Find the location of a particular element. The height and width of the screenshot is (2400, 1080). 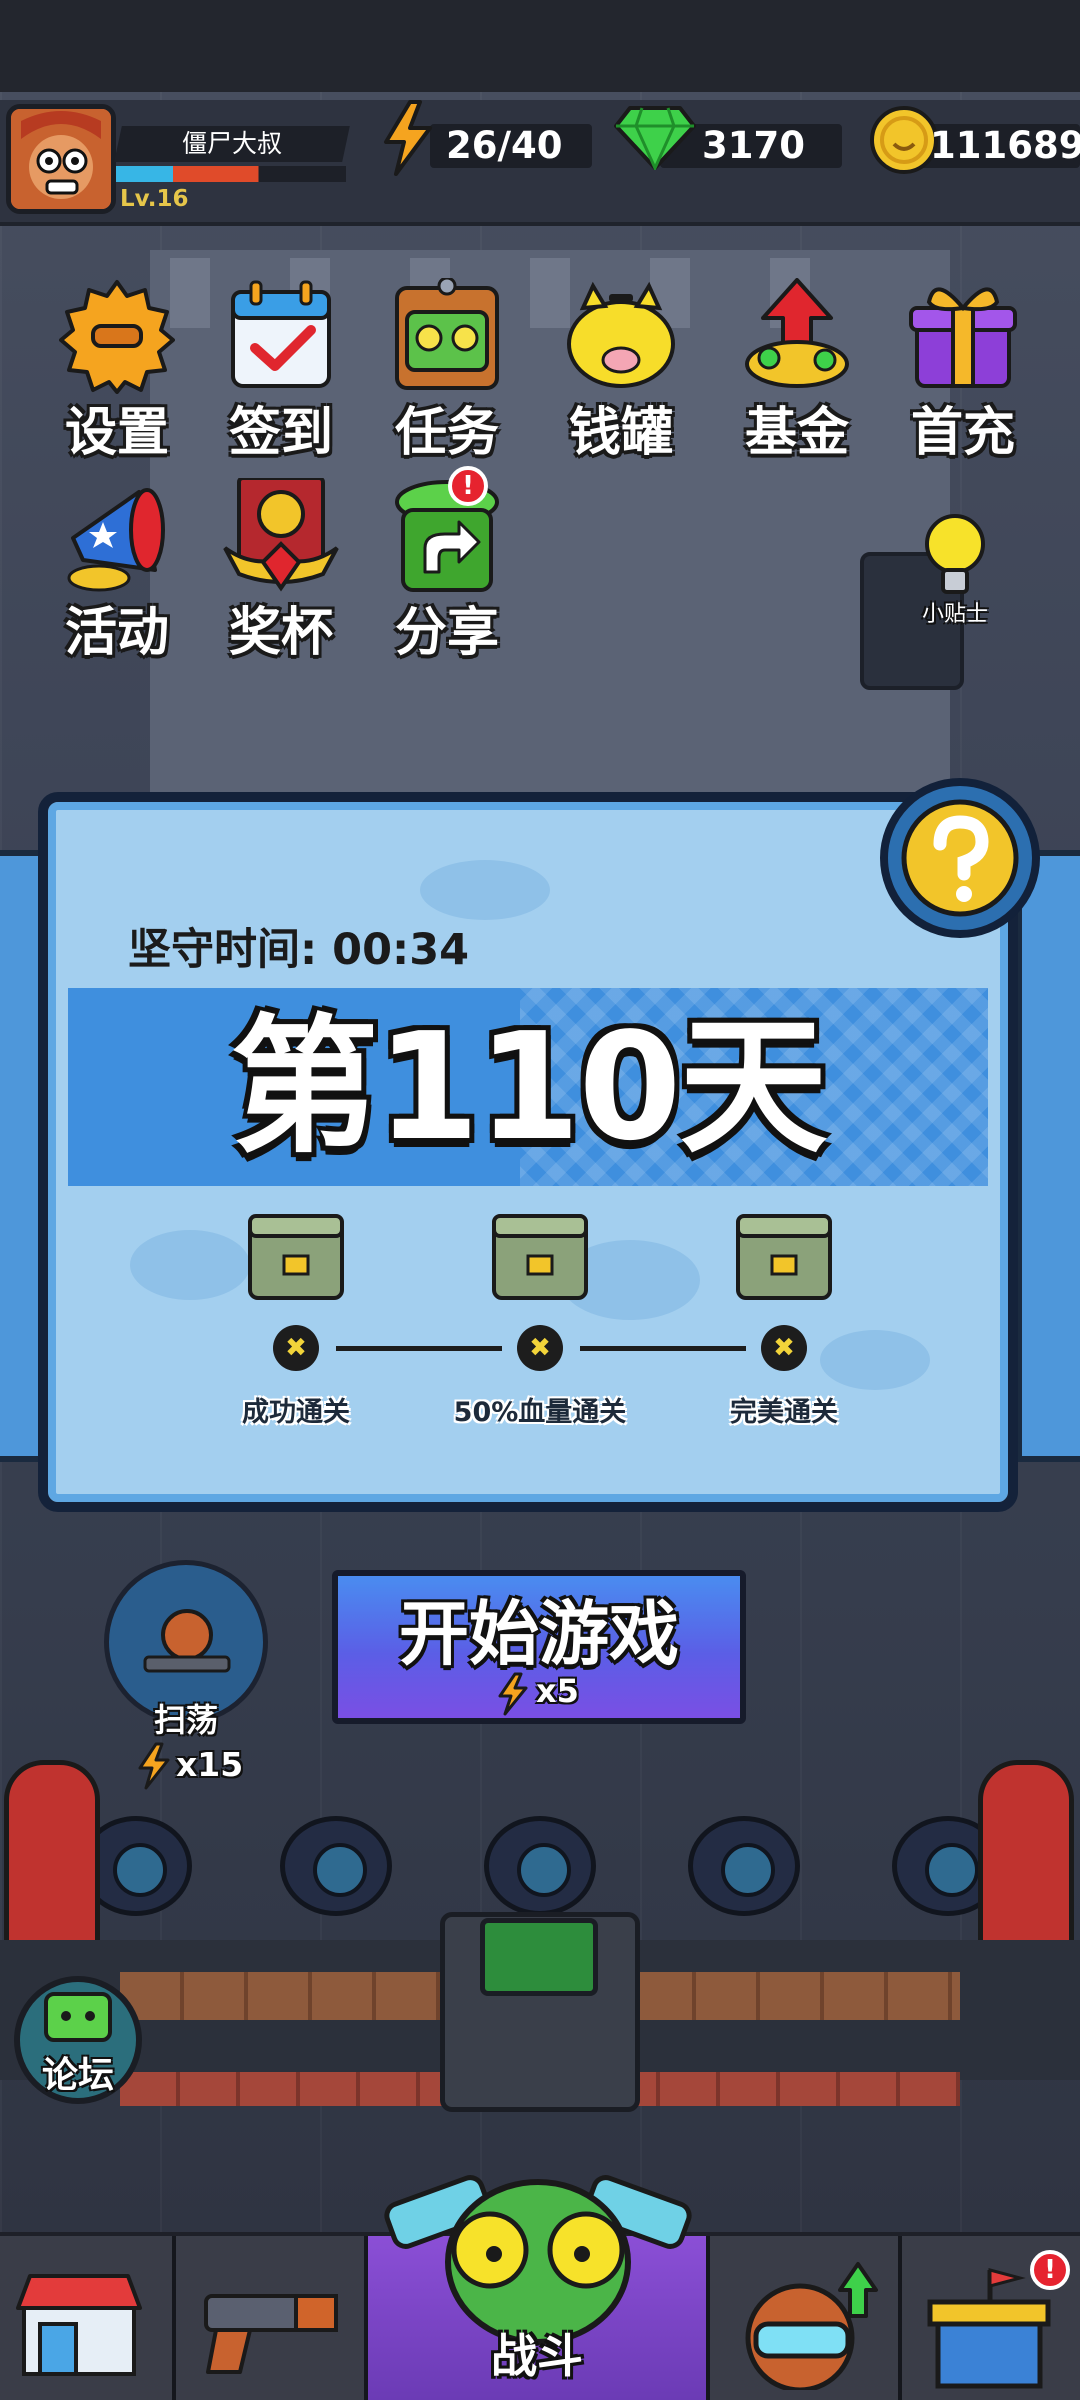

gun-icon is located at coordinates (271, 2334).